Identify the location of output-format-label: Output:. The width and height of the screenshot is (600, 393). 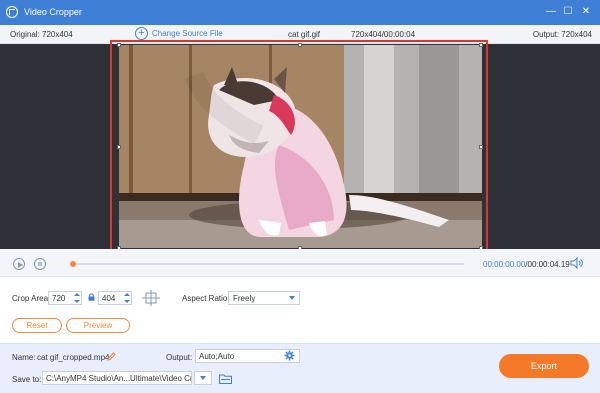
(179, 357).